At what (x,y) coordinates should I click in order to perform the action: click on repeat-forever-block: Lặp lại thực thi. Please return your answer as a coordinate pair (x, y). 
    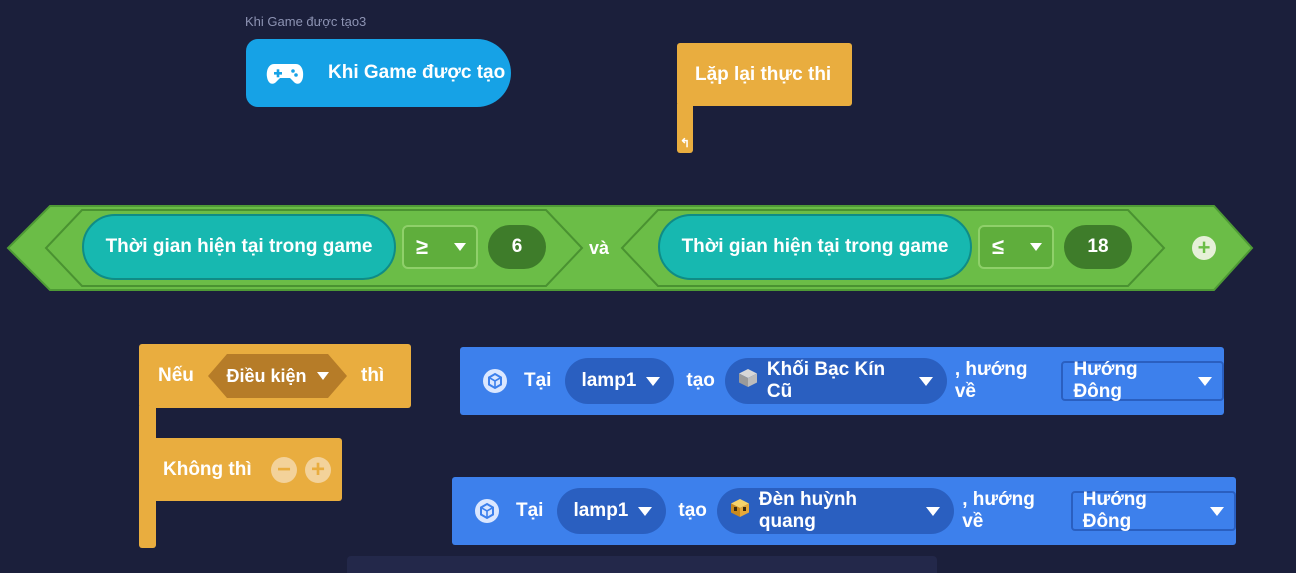
    Looking at the image, I should click on (764, 74).